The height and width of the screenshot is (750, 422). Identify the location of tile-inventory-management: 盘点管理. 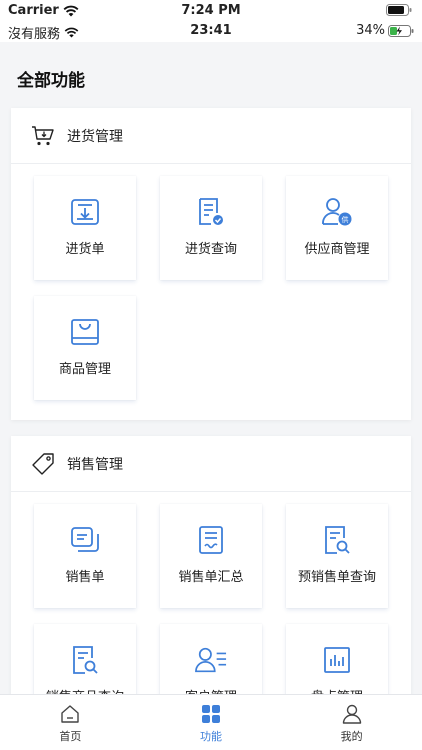
(337, 659).